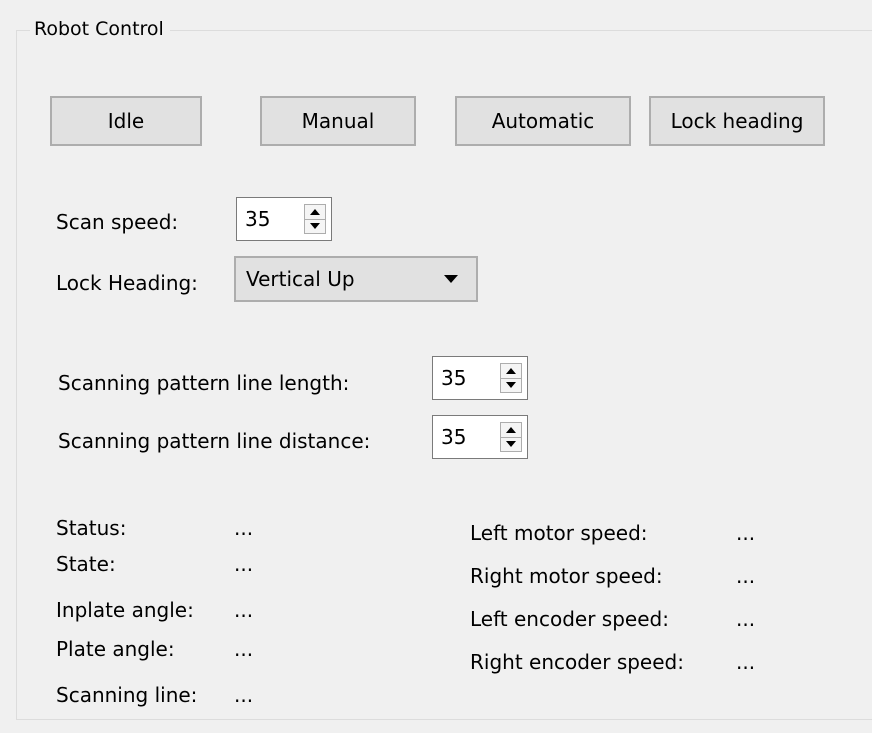 The height and width of the screenshot is (733, 872). Describe the element at coordinates (300, 279) in the screenshot. I see `lock-heading-selected: Vertical Up` at that location.